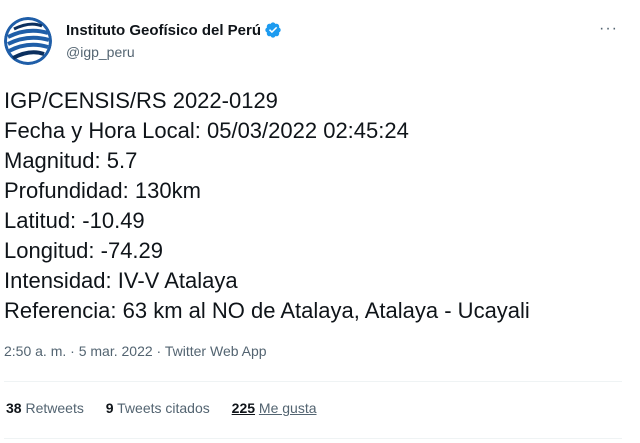 This screenshot has height=443, width=640. What do you see at coordinates (273, 30) in the screenshot?
I see `verified-badge-icon` at bounding box center [273, 30].